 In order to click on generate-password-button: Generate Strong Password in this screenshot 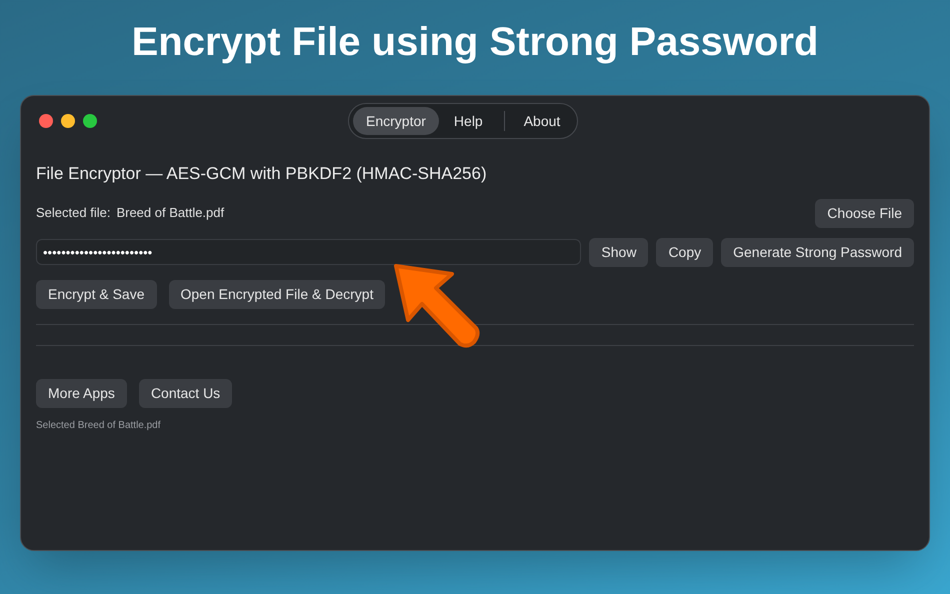, I will do `click(817, 252)`.